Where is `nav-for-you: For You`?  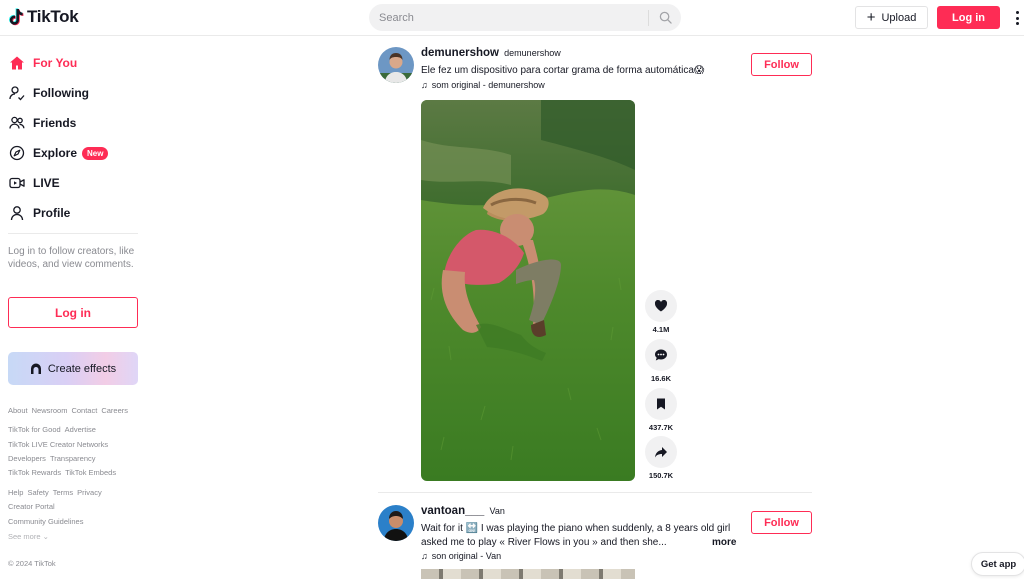
nav-for-you: For You is located at coordinates (43, 63).